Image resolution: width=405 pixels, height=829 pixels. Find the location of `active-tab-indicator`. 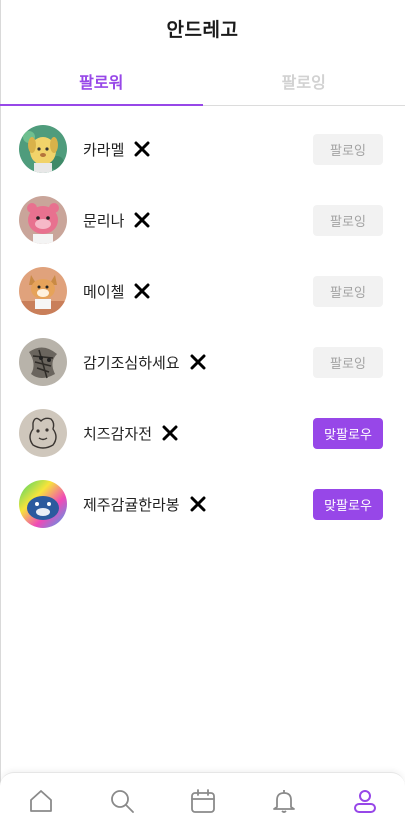

active-tab-indicator is located at coordinates (101, 105).